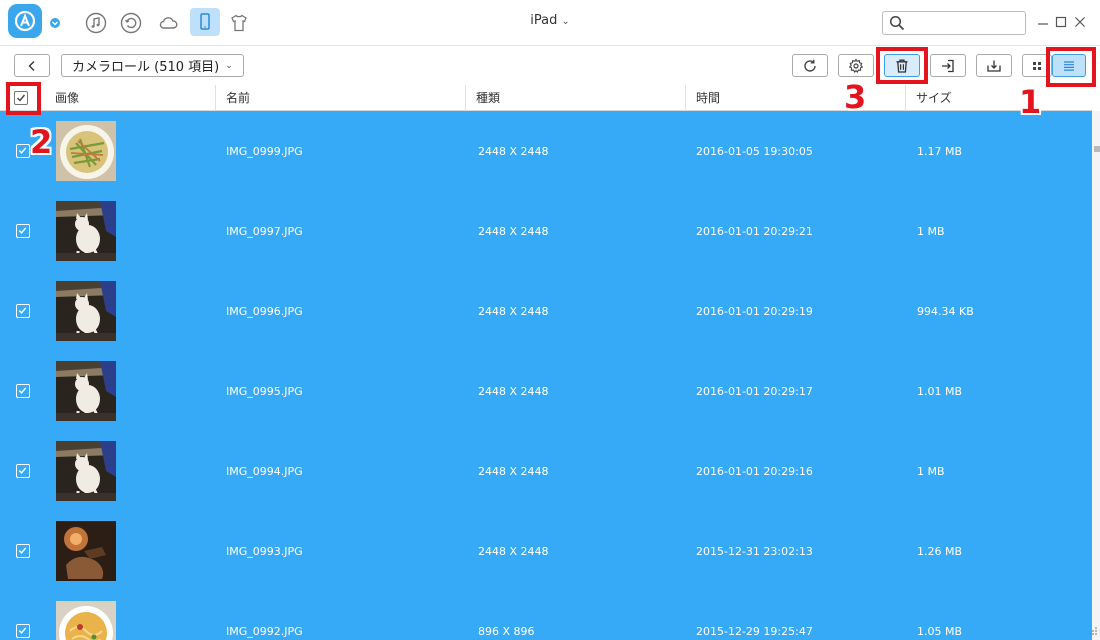 This screenshot has width=1100, height=640. Describe the element at coordinates (264, 391) in the screenshot. I see `file-name: IMG_0995.JPG` at that location.